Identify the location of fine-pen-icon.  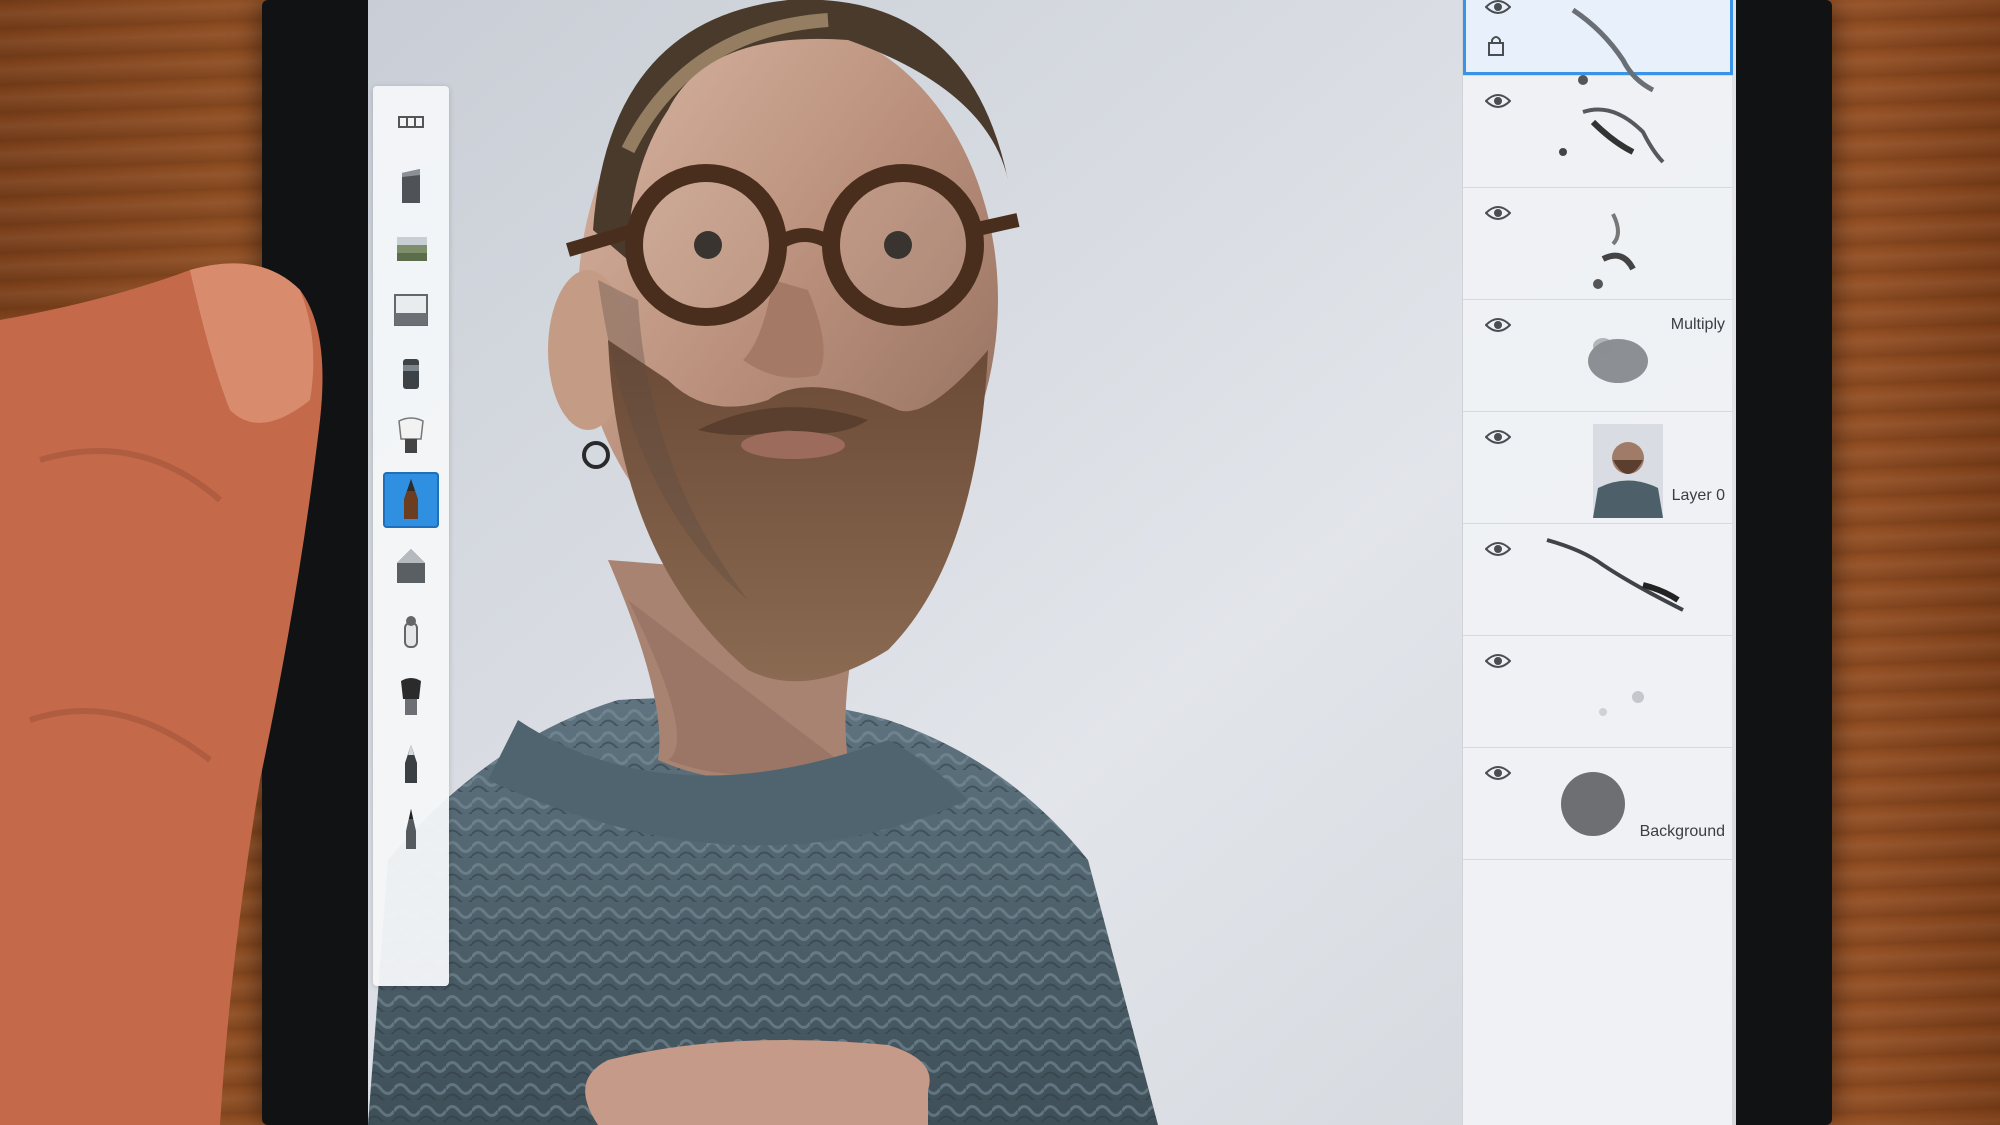
(411, 830).